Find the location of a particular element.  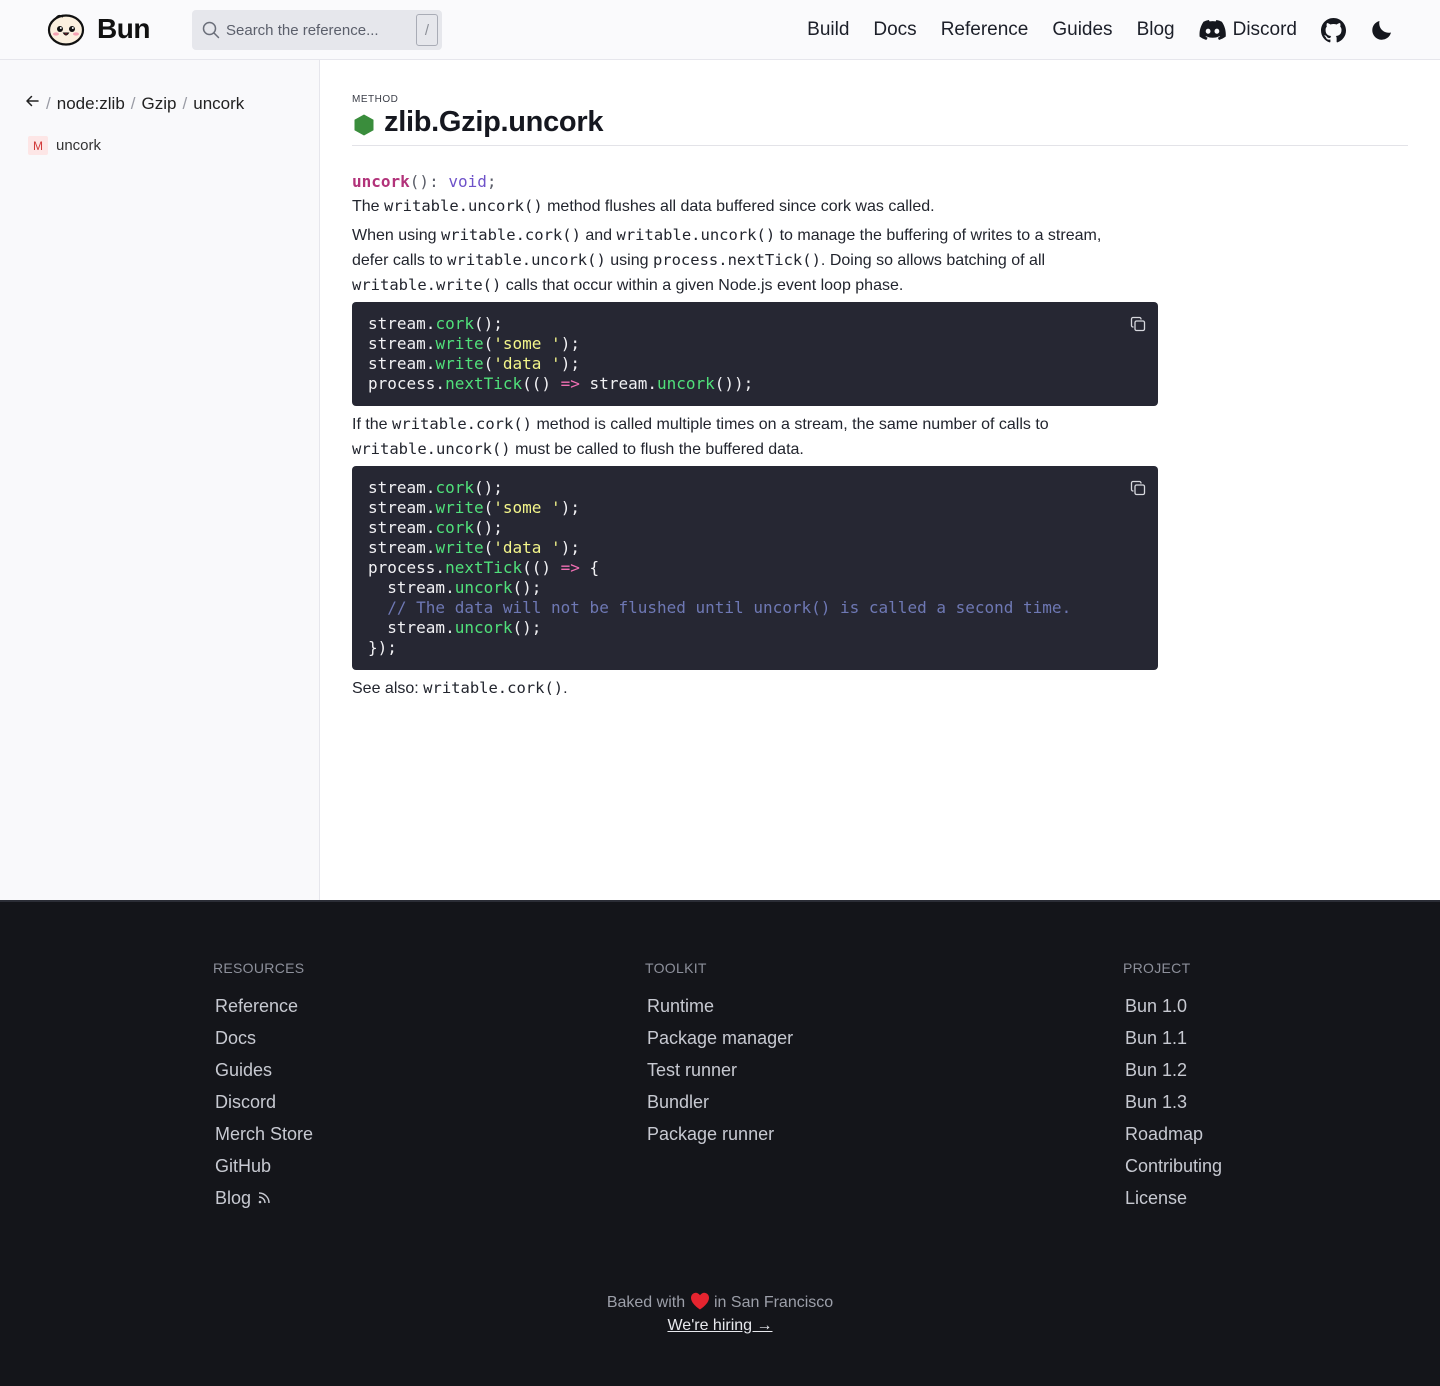

nav-docs: Docs is located at coordinates (894, 30).